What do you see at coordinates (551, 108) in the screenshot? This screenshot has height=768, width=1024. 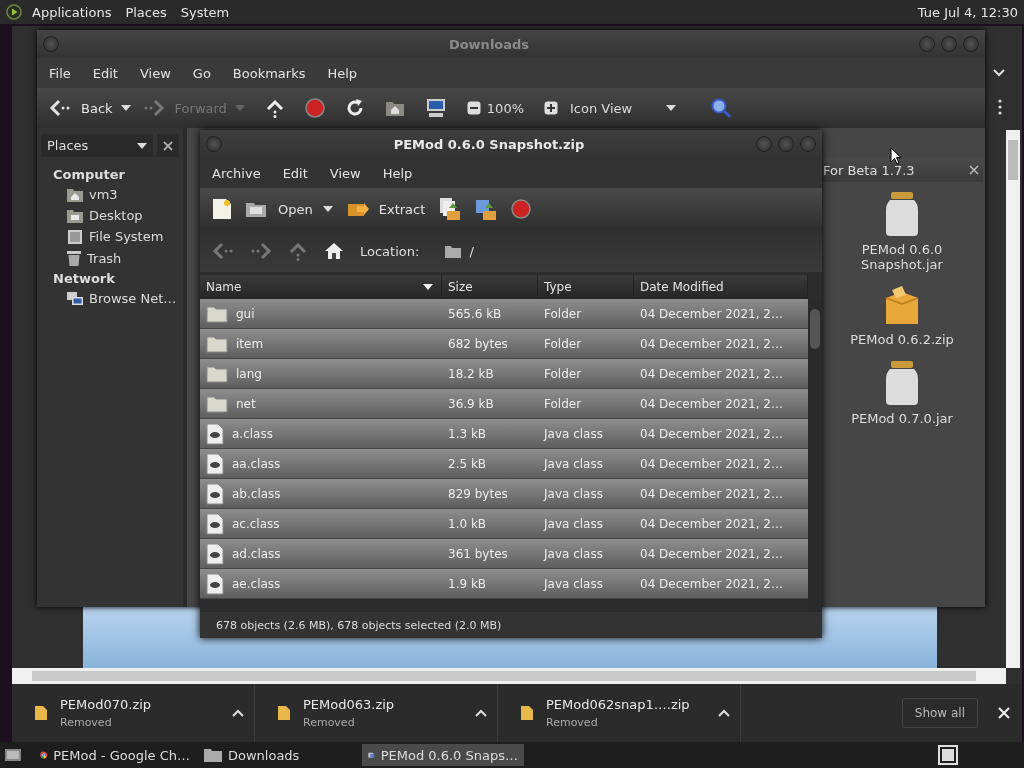 I see `zoom-in-icon` at bounding box center [551, 108].